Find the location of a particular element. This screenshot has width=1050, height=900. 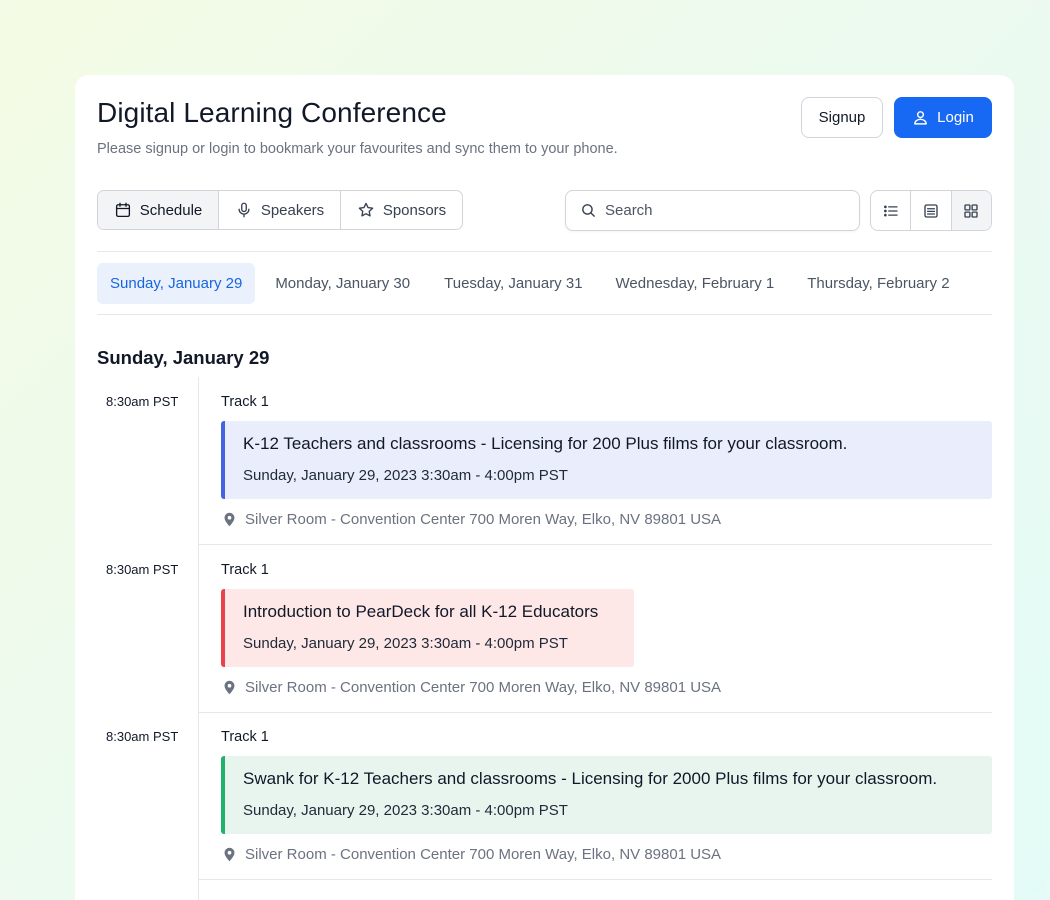

main-tabs: Schedule Speakers Sponsors is located at coordinates (280, 210).